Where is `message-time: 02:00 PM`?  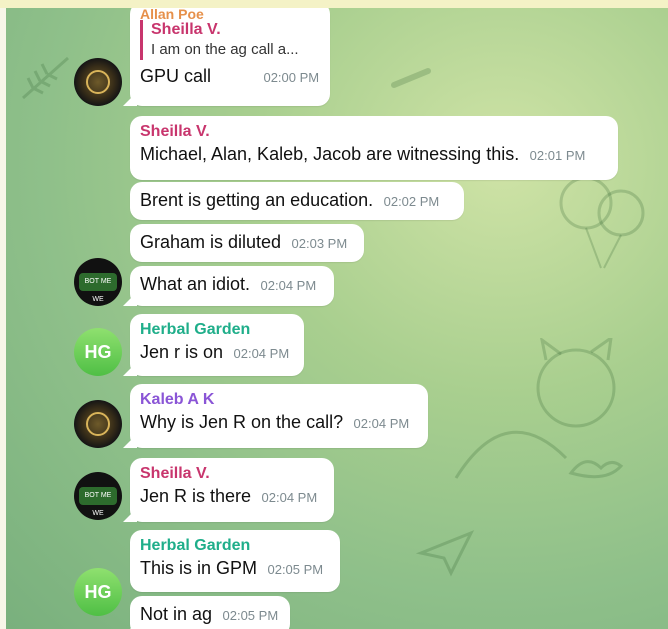 message-time: 02:00 PM is located at coordinates (291, 77).